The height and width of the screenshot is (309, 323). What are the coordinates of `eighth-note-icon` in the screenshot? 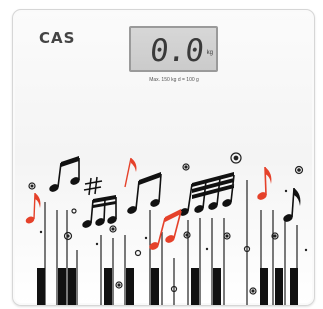 It's located at (292, 204).